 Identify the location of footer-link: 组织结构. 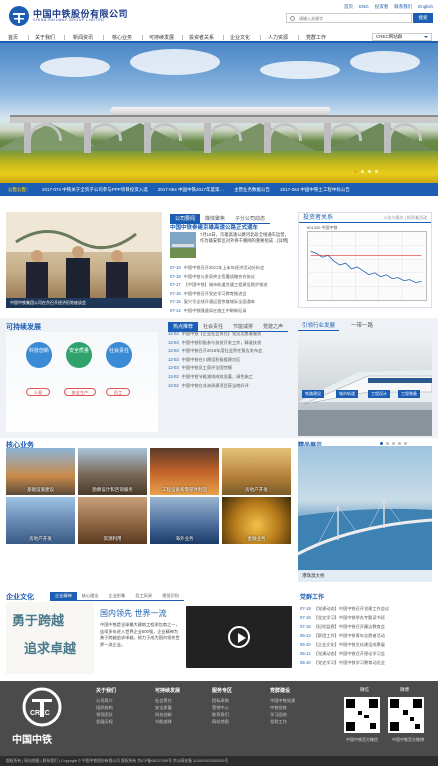
(106, 707).